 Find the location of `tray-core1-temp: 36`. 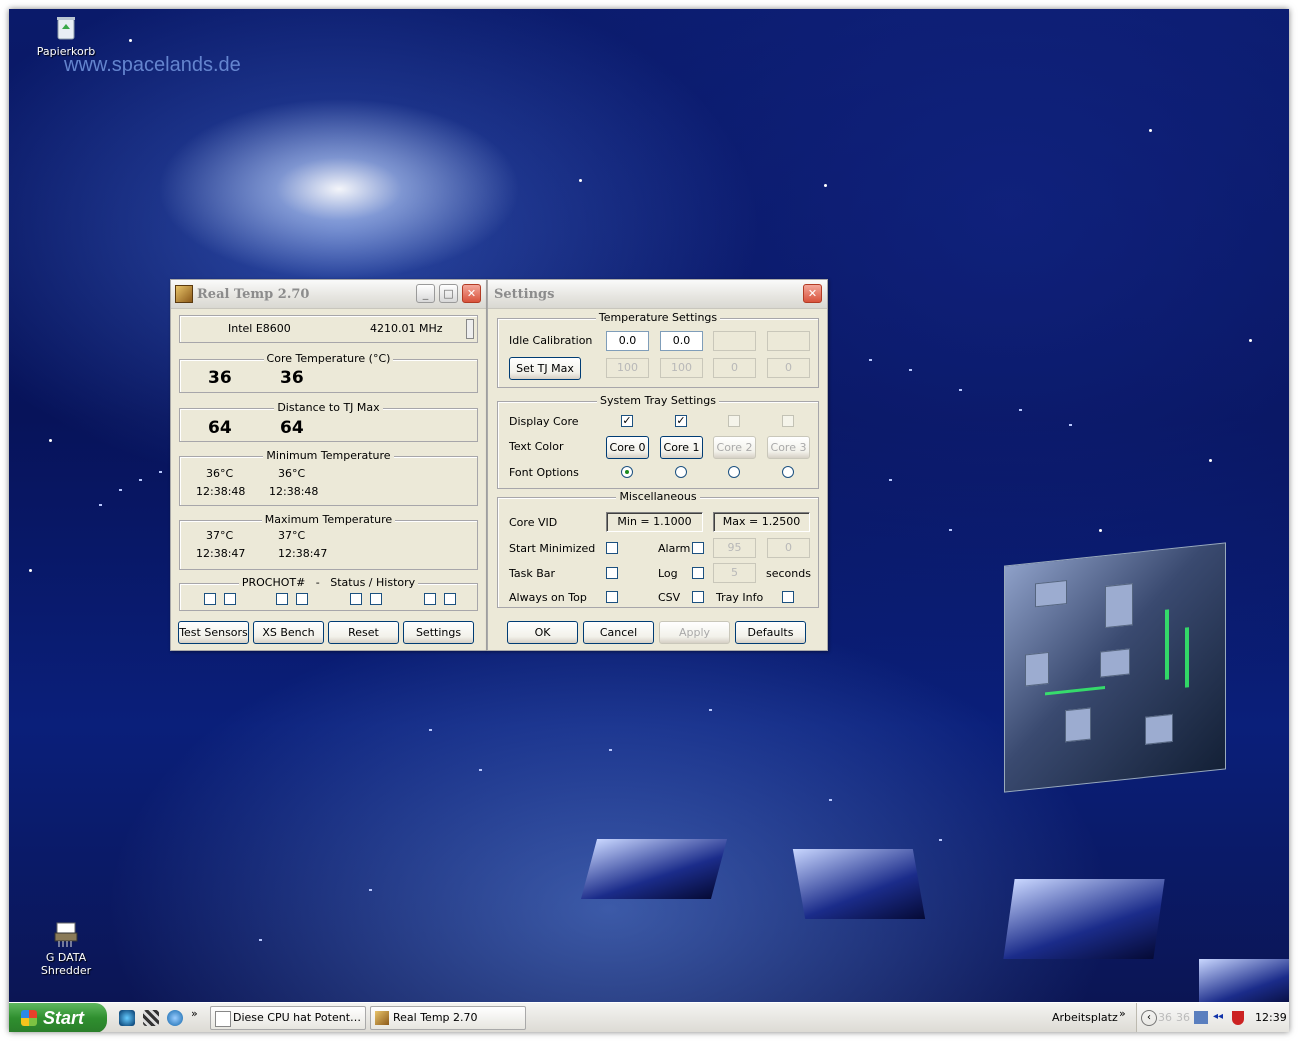

tray-core1-temp: 36 is located at coordinates (1183, 1017).